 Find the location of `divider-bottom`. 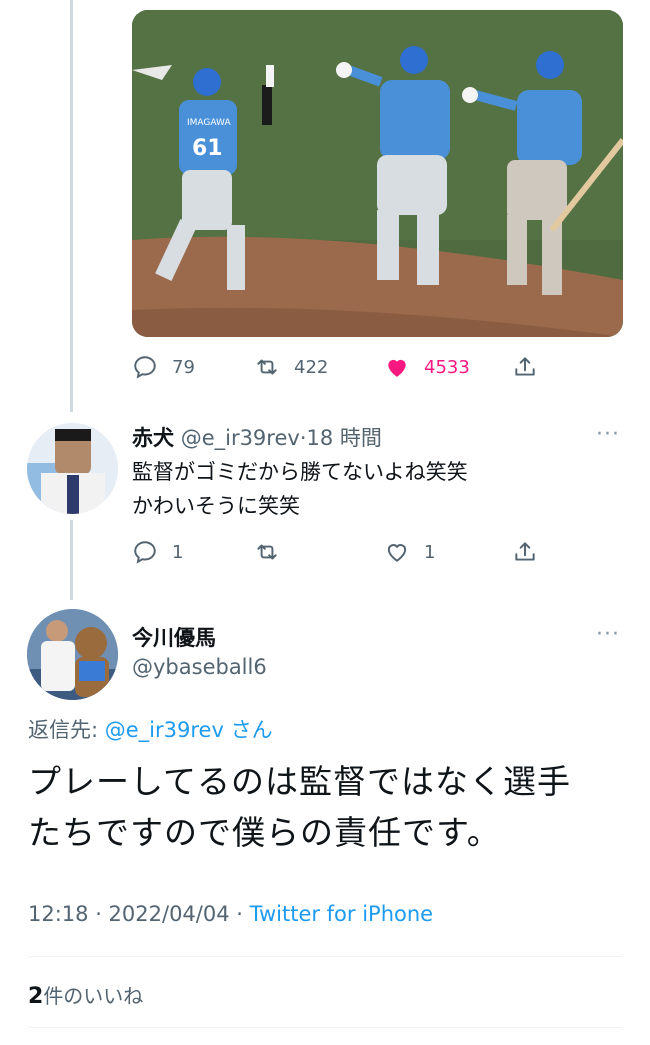

divider-bottom is located at coordinates (325, 1027).